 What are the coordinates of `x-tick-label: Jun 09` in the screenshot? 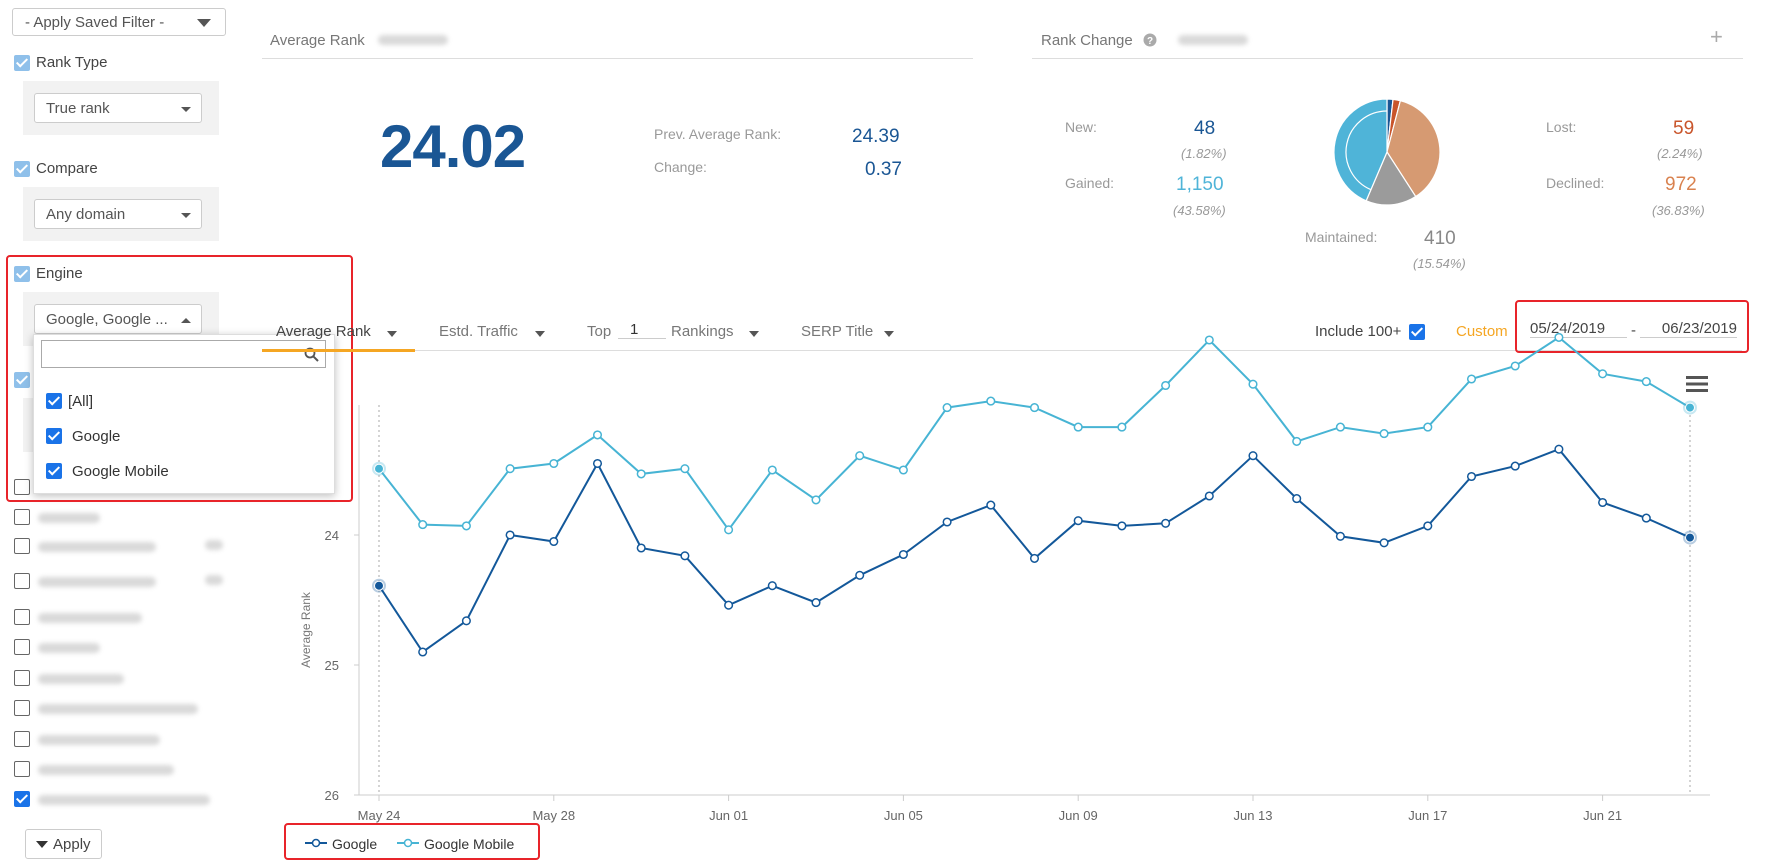 It's located at (1078, 815).